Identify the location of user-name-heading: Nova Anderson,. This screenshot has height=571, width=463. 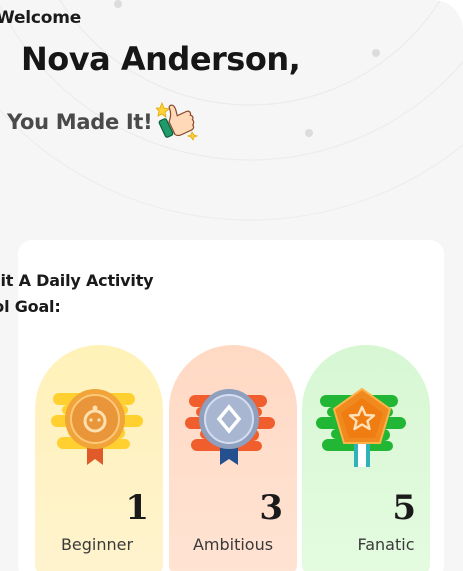
(161, 59).